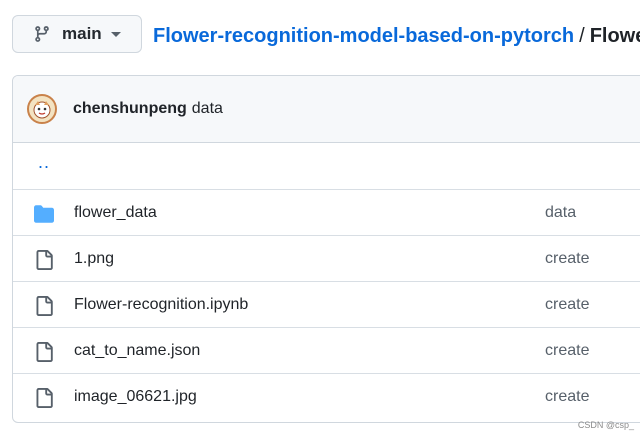 The image size is (640, 438). I want to click on commit-message-link: data, so click(207, 109).